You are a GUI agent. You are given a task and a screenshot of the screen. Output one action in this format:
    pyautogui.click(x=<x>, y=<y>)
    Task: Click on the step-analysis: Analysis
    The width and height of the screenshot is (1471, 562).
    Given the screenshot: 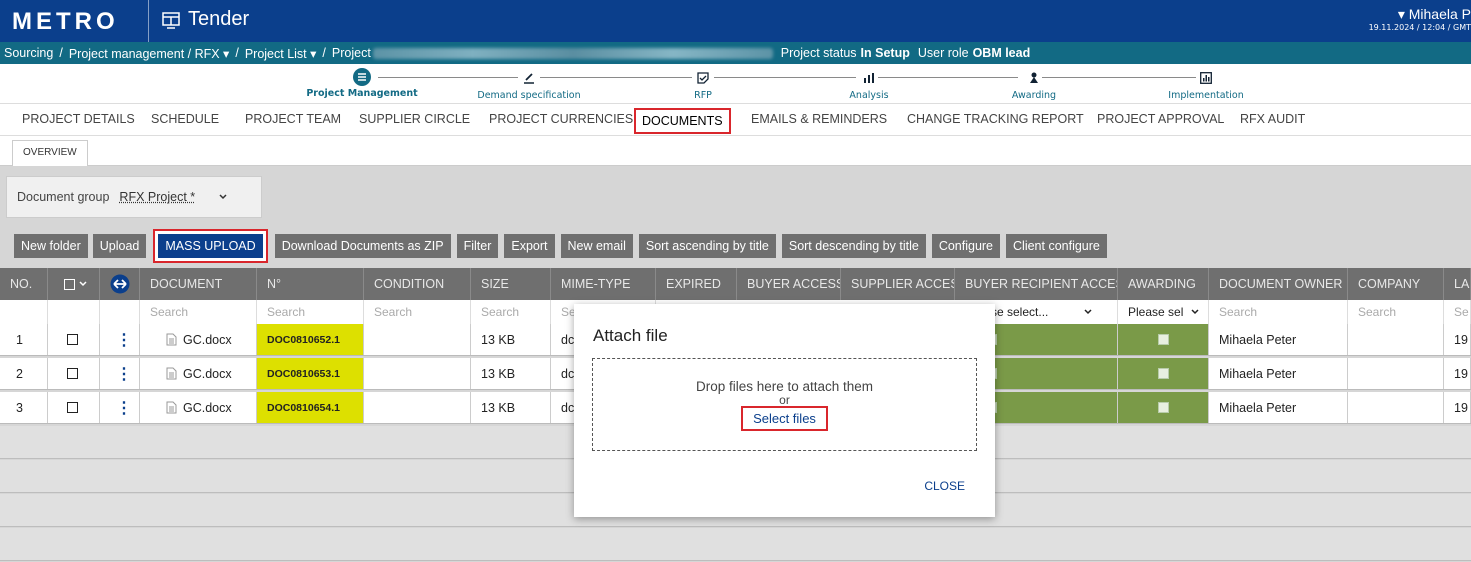 What is the action you would take?
    pyautogui.click(x=869, y=85)
    